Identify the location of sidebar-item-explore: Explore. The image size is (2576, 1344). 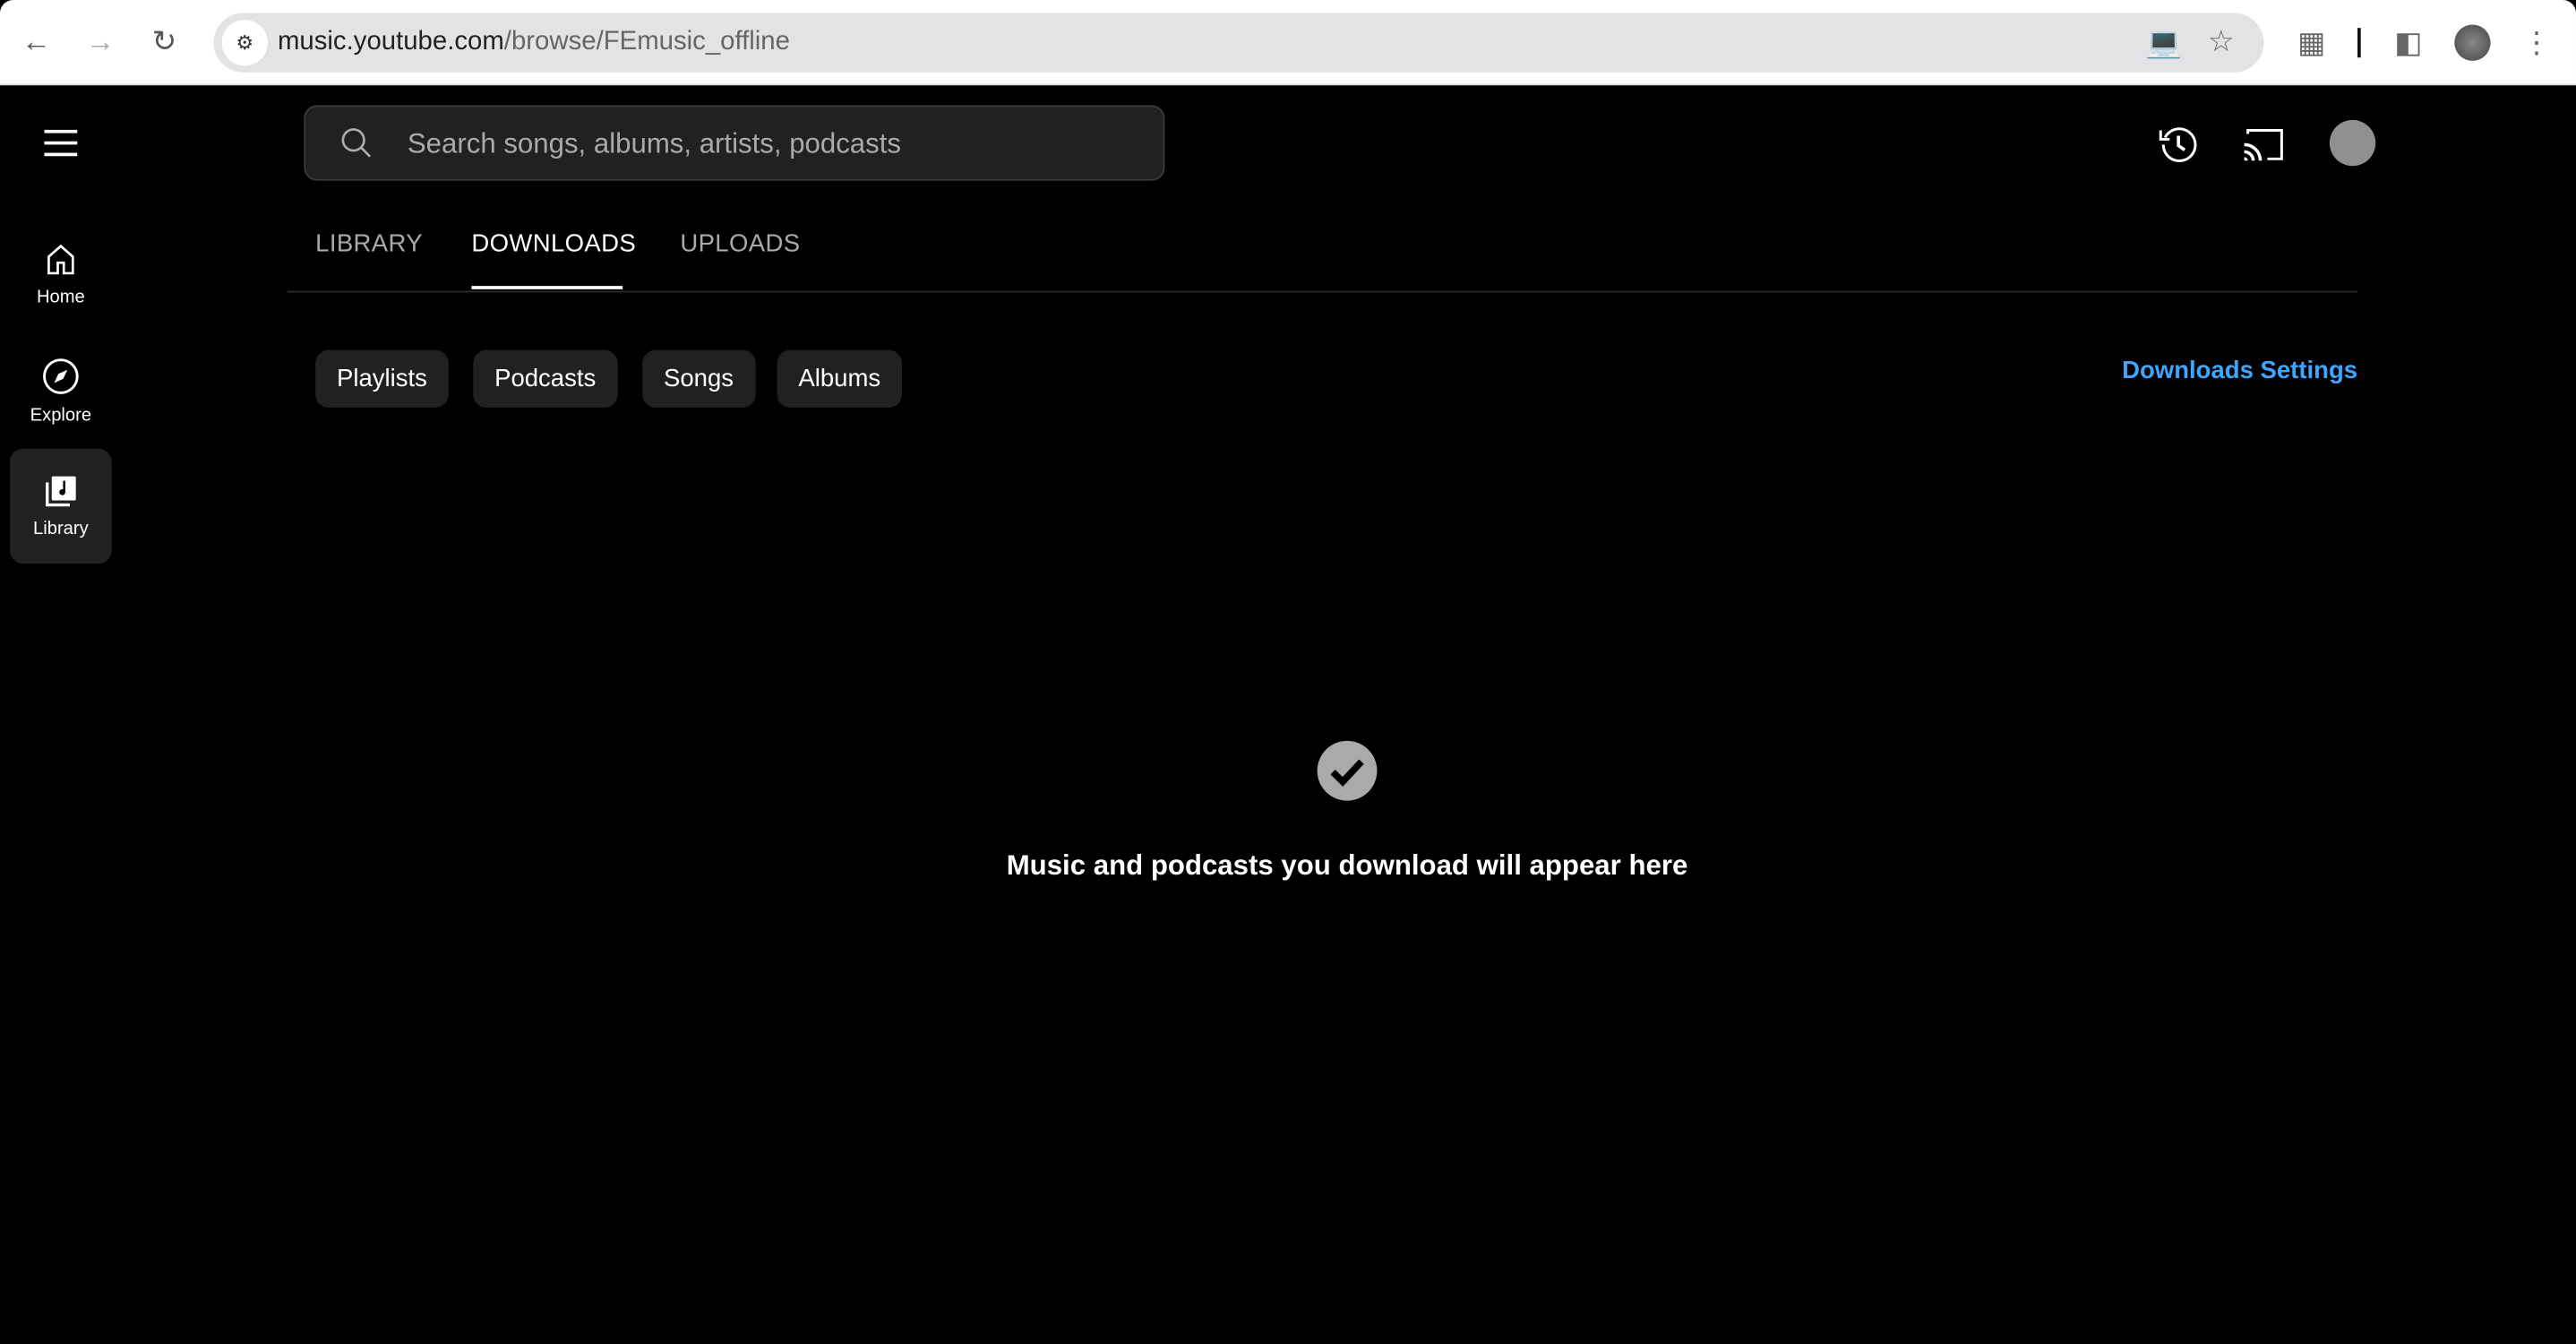
(61, 391).